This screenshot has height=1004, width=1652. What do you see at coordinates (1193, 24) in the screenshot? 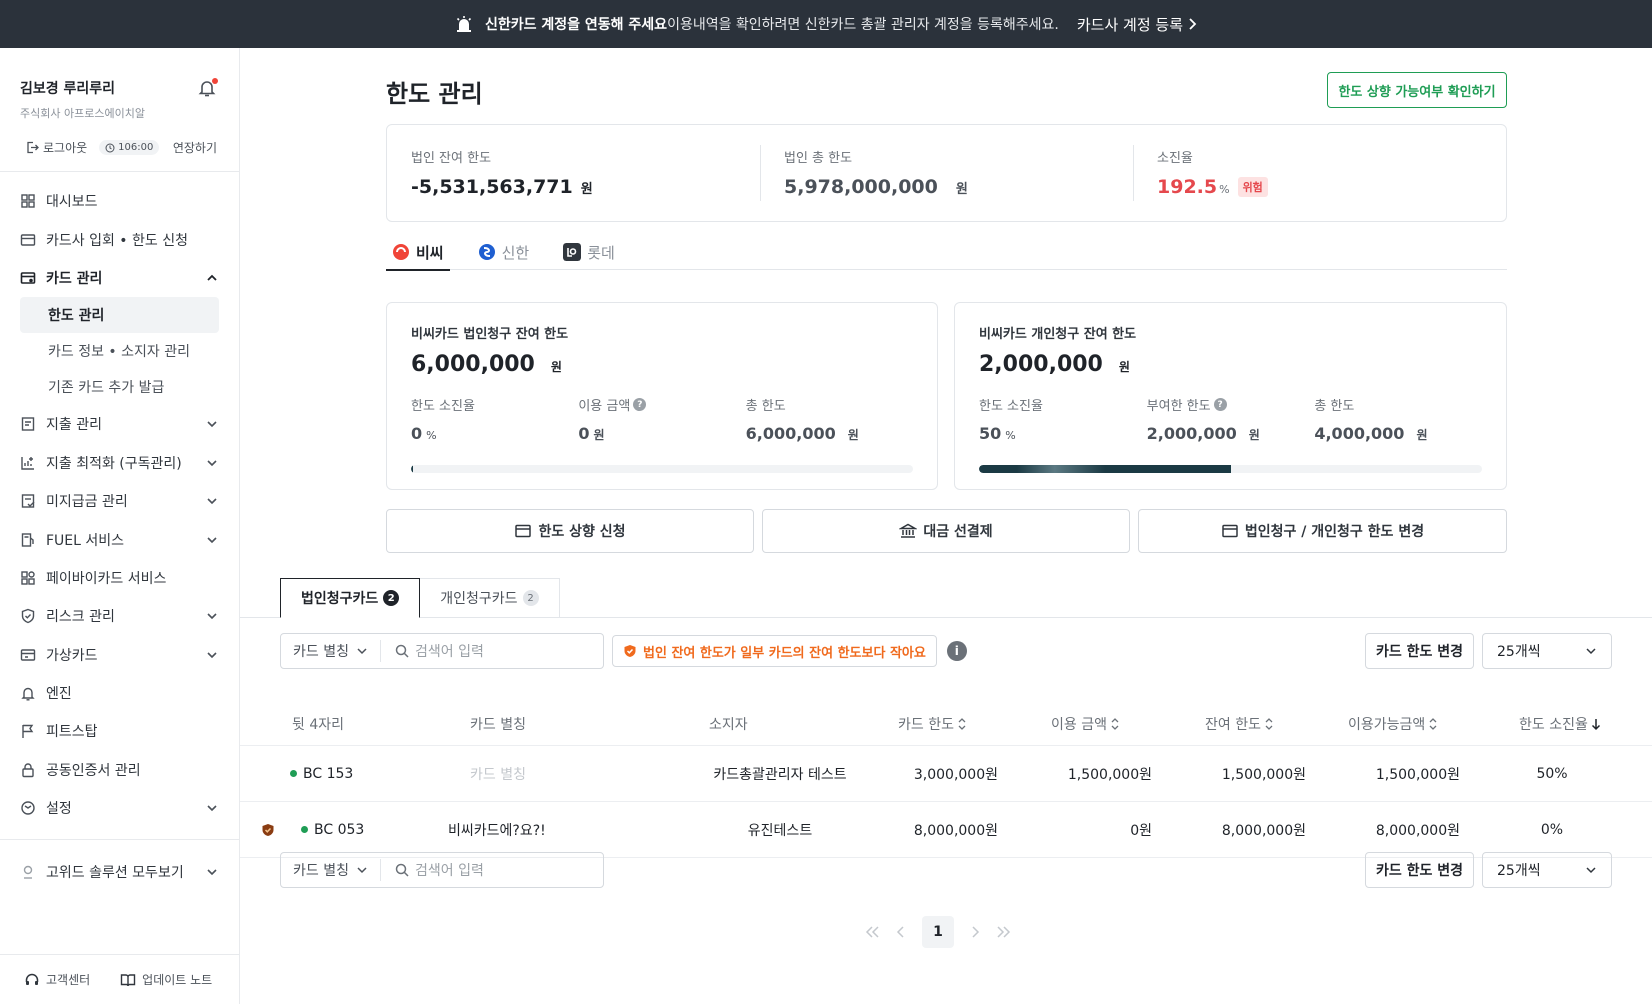
I see `chevron-right-icon` at bounding box center [1193, 24].